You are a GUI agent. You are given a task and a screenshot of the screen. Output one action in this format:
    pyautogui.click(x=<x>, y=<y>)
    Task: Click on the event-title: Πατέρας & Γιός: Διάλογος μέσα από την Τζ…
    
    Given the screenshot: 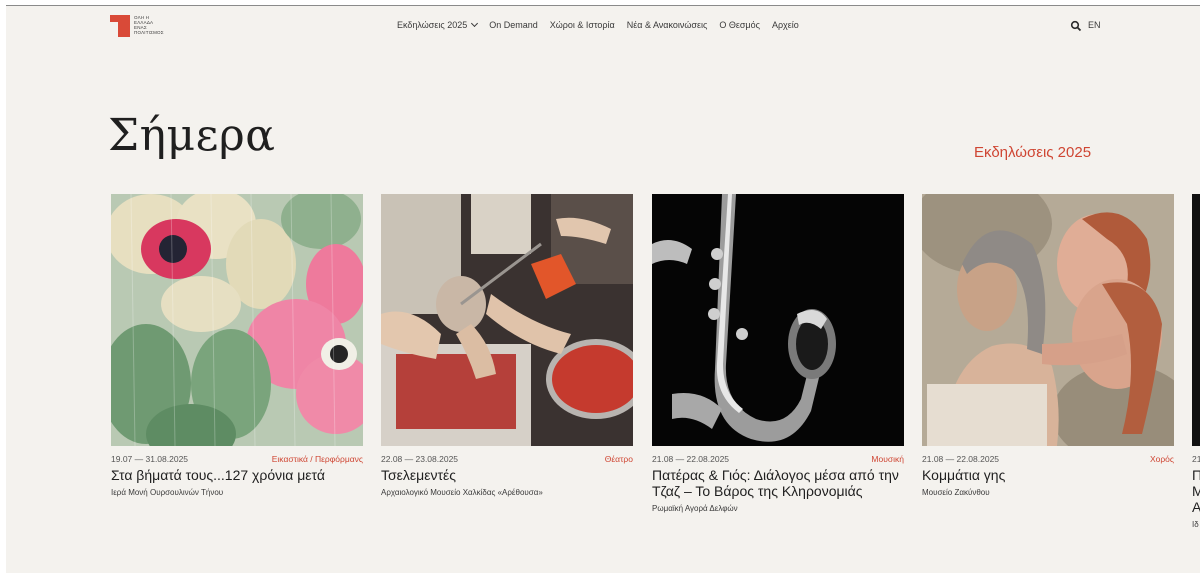 What is the action you would take?
    pyautogui.click(x=778, y=483)
    